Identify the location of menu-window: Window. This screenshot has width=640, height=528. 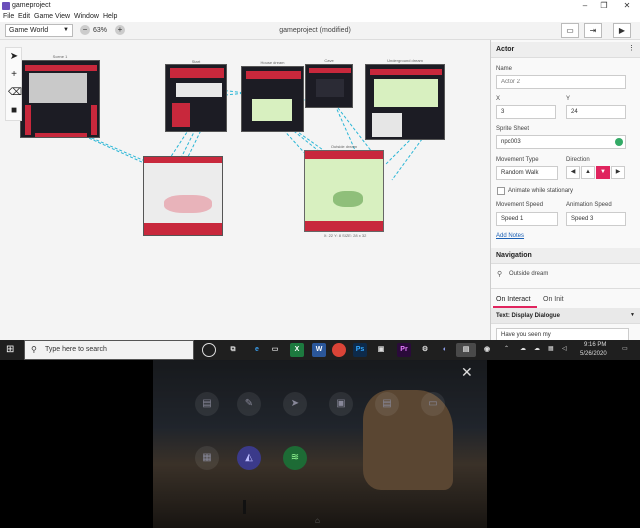
(86, 16).